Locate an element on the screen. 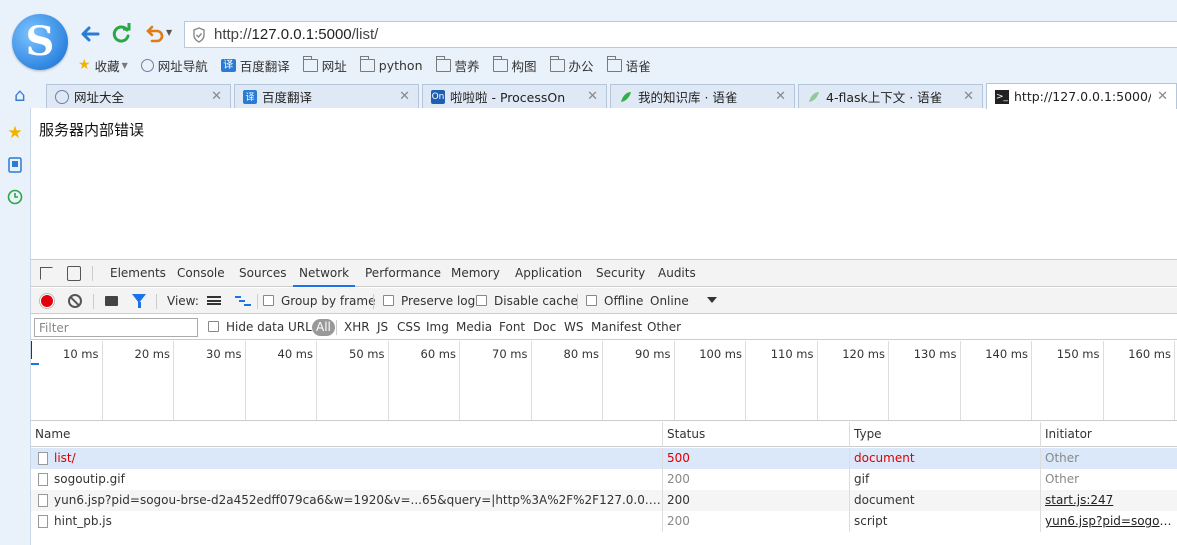 This screenshot has width=1177, height=545. filter-type-img: Img is located at coordinates (437, 327).